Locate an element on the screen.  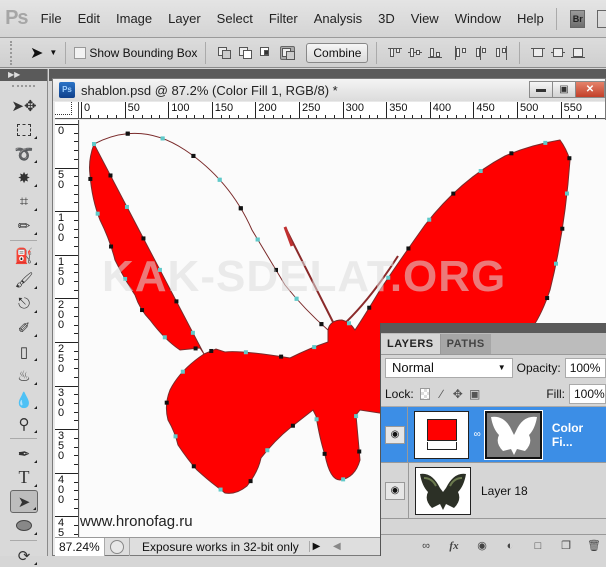
intersect-shape-areas-icon is located at coordinates (266, 53).